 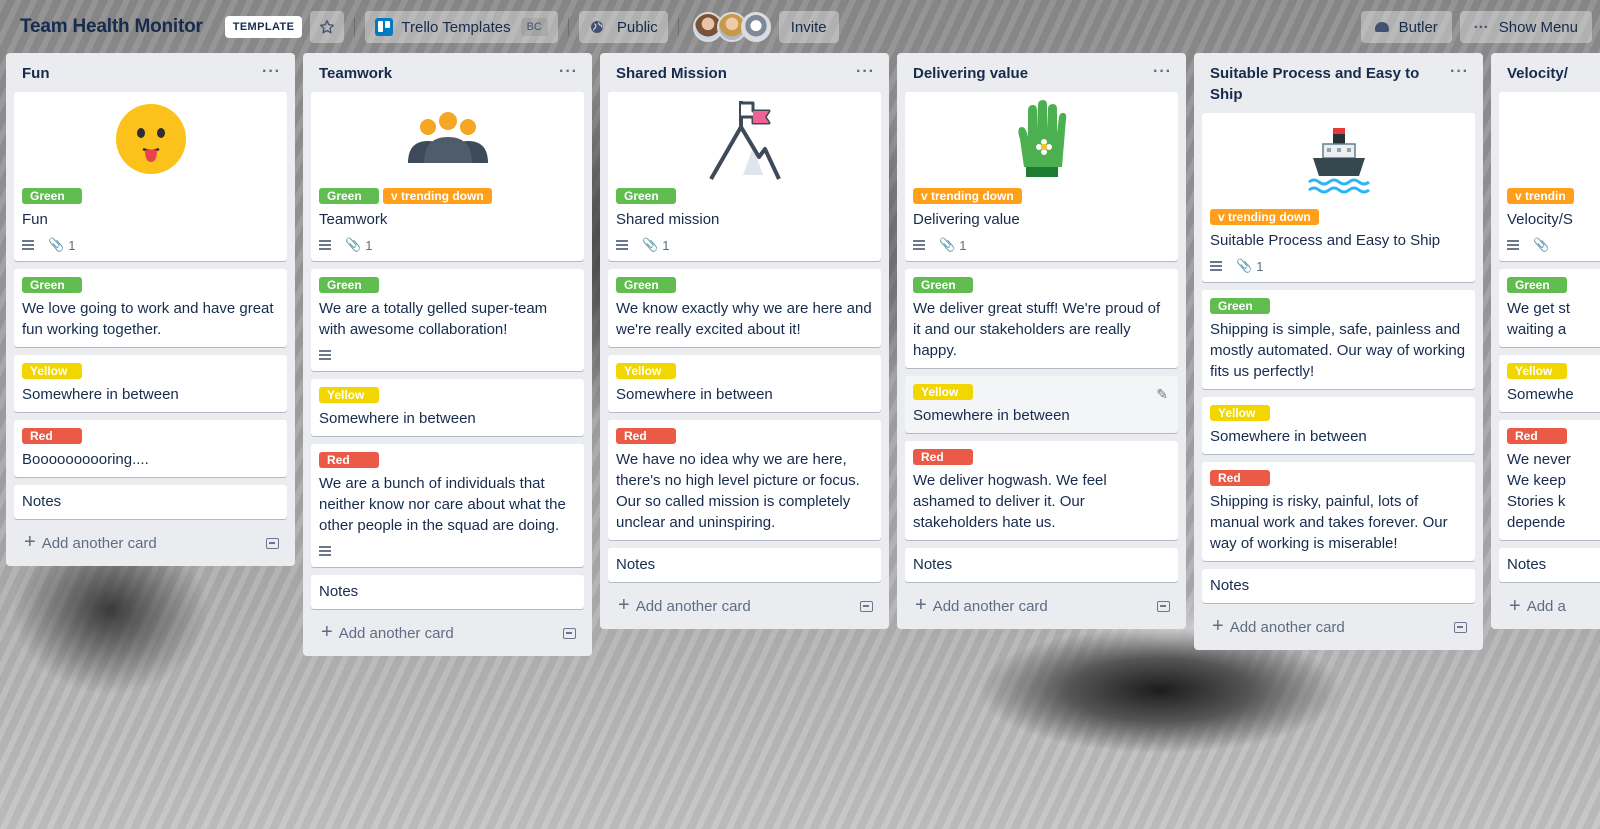 What do you see at coordinates (671, 73) in the screenshot?
I see `list-title: Shared Mission` at bounding box center [671, 73].